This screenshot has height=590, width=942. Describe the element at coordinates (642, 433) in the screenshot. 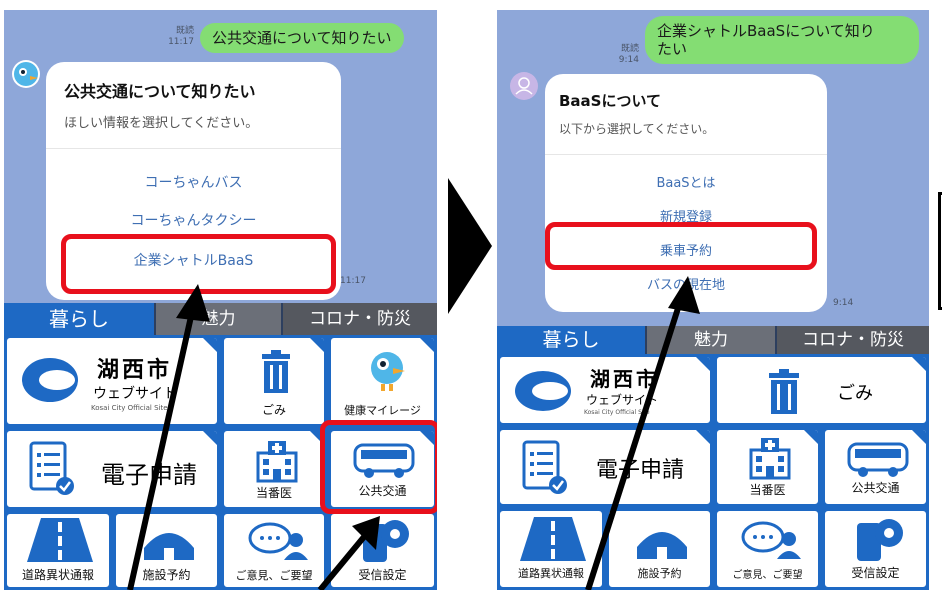

I see `pointer-arrow` at that location.